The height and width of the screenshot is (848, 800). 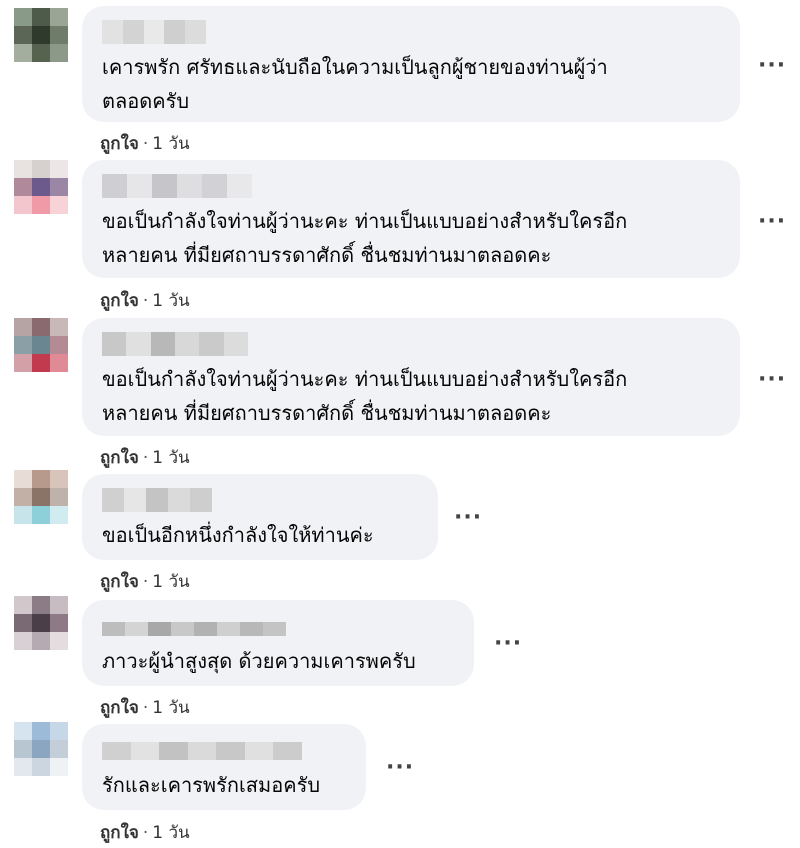 I want to click on comment-text-line: ขอเป็นอีกหนึ่งกำลังใจให้ท่านค่ะ, so click(x=238, y=535).